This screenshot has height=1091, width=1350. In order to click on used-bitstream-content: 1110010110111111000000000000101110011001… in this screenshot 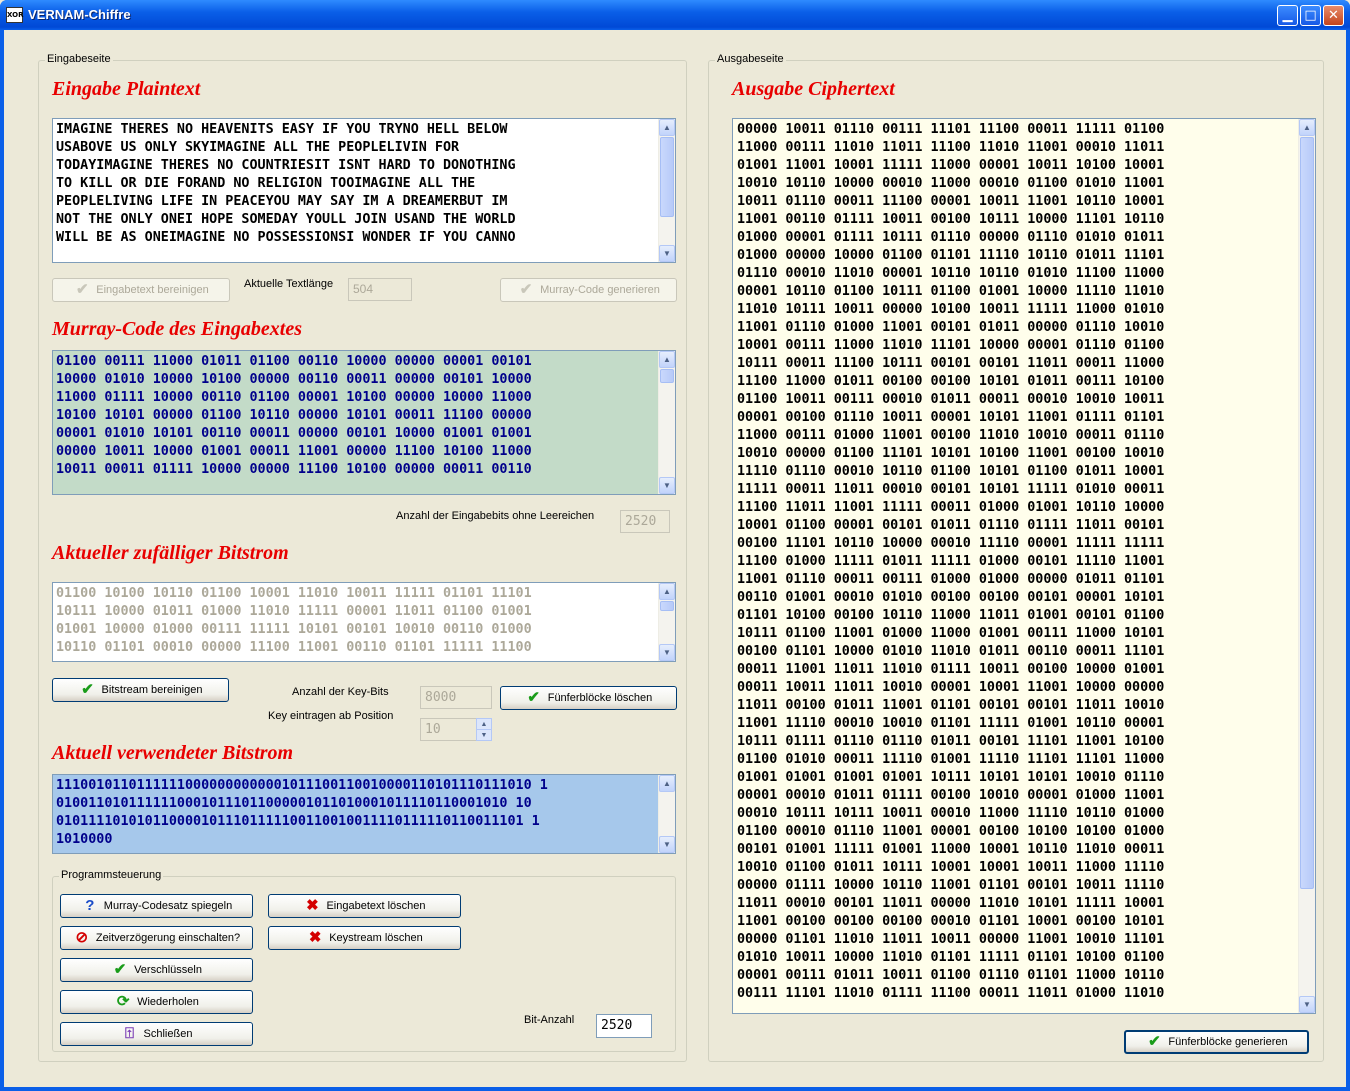, I will do `click(302, 812)`.